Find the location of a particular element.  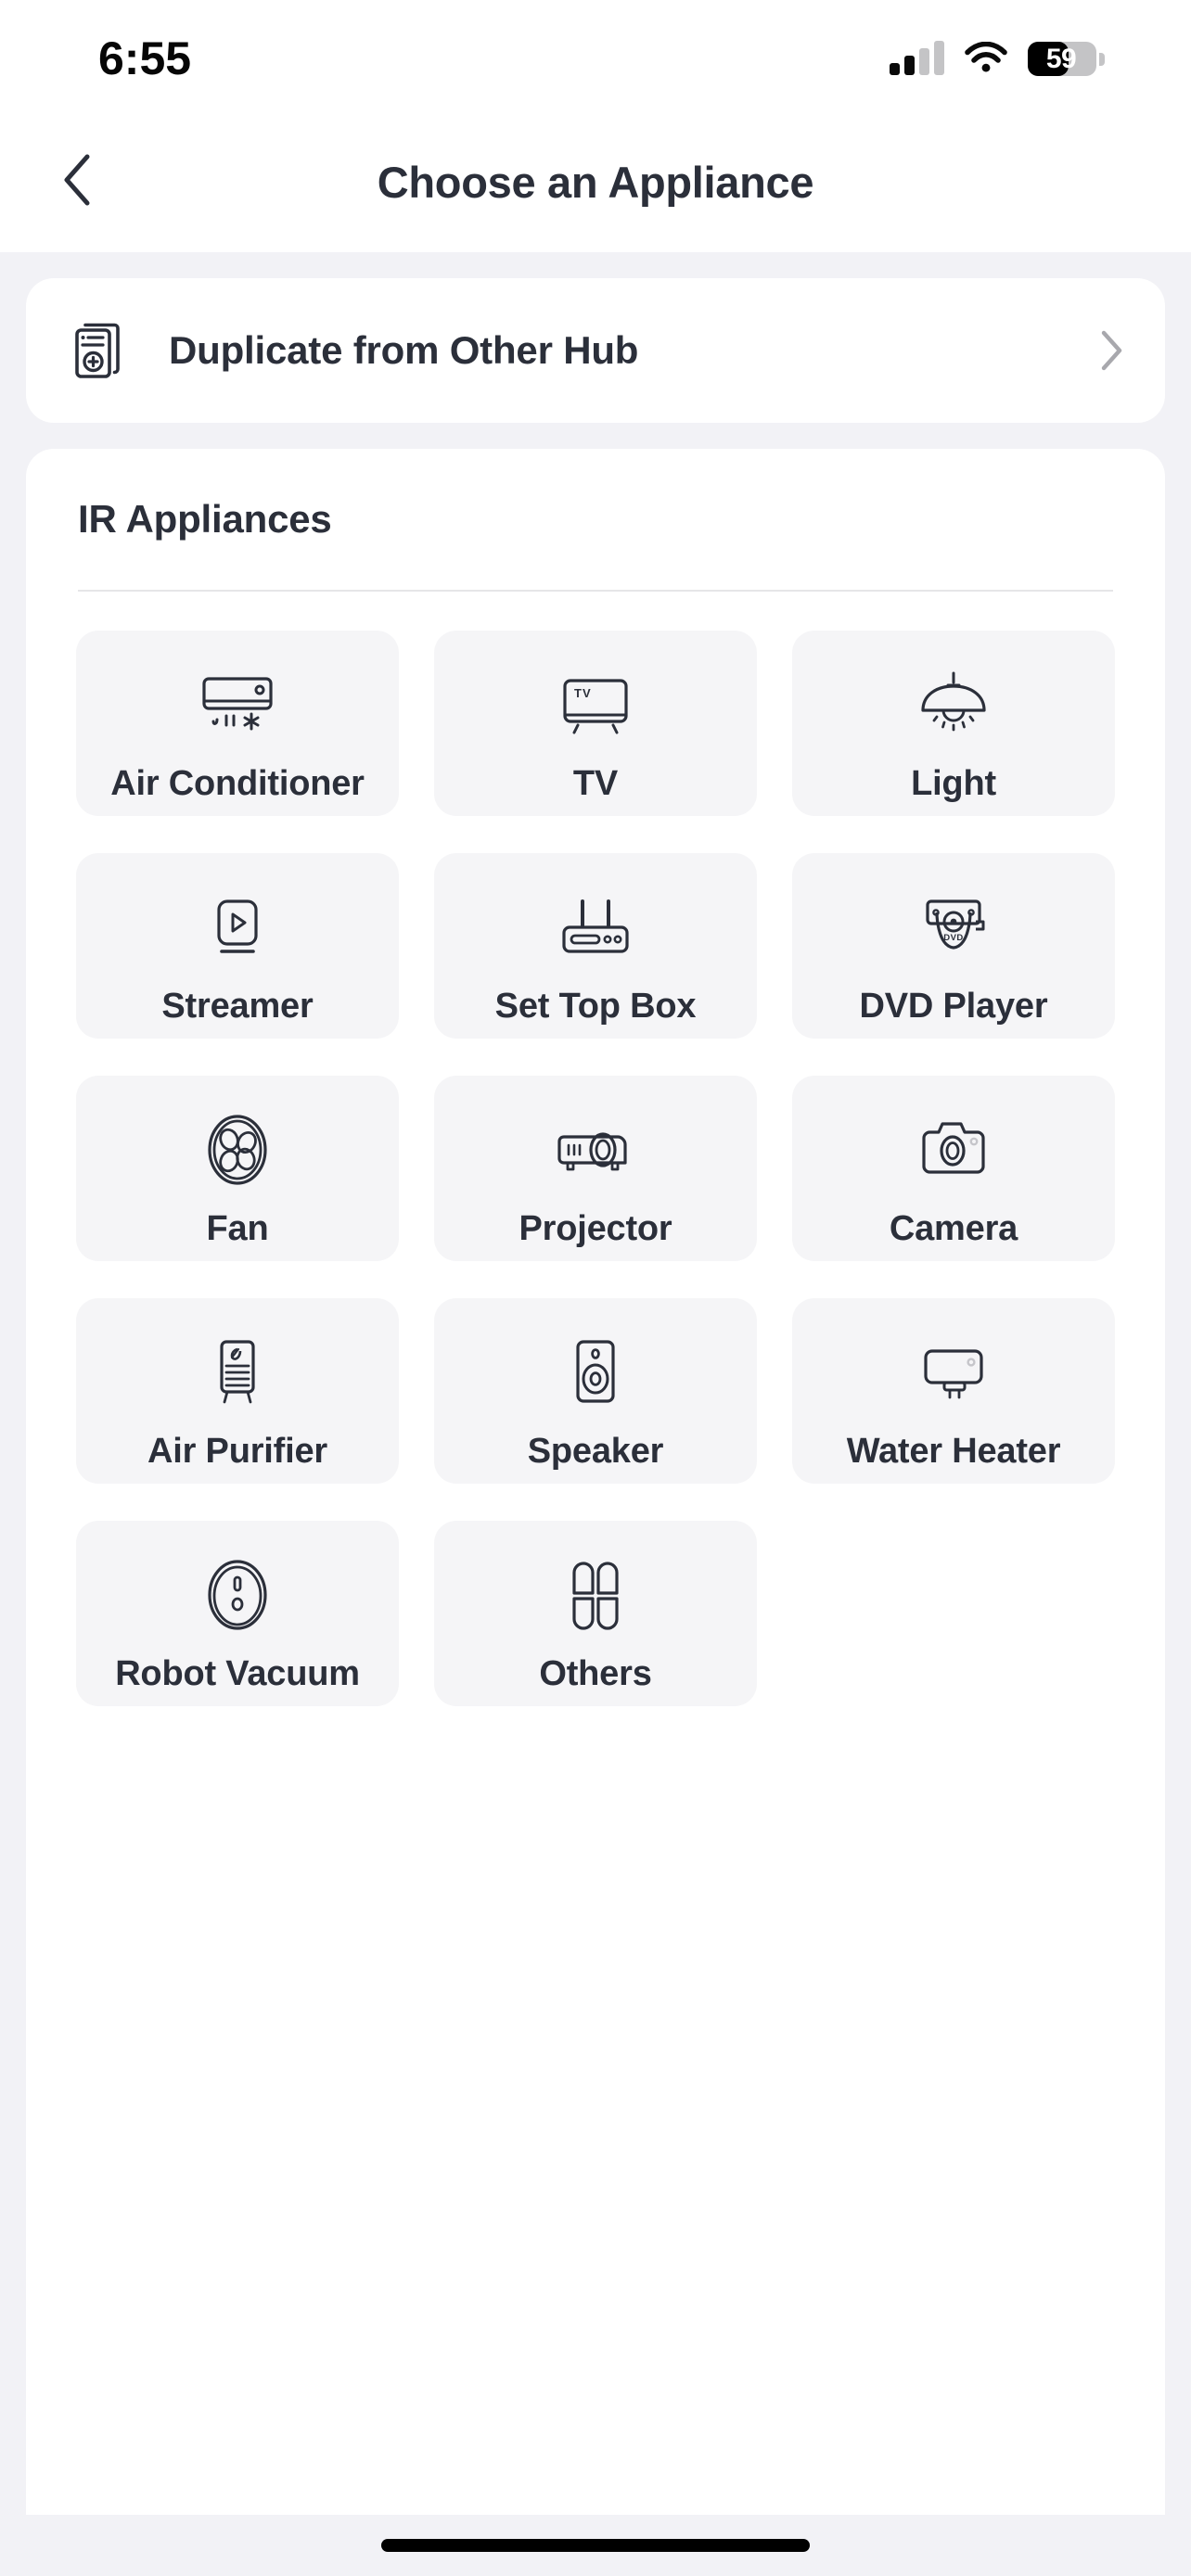

cellular-signal-icon is located at coordinates (917, 58).